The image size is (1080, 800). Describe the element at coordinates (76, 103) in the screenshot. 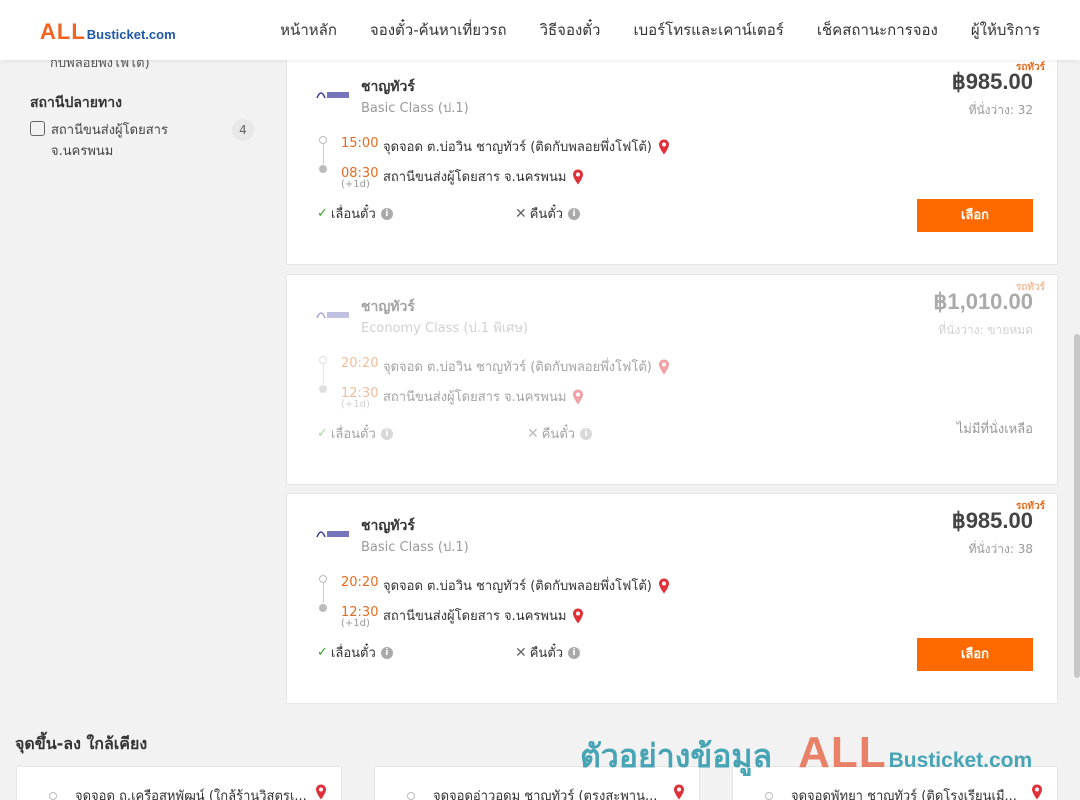

I see `arrival-filter-title: สถานีปลายทาง` at that location.